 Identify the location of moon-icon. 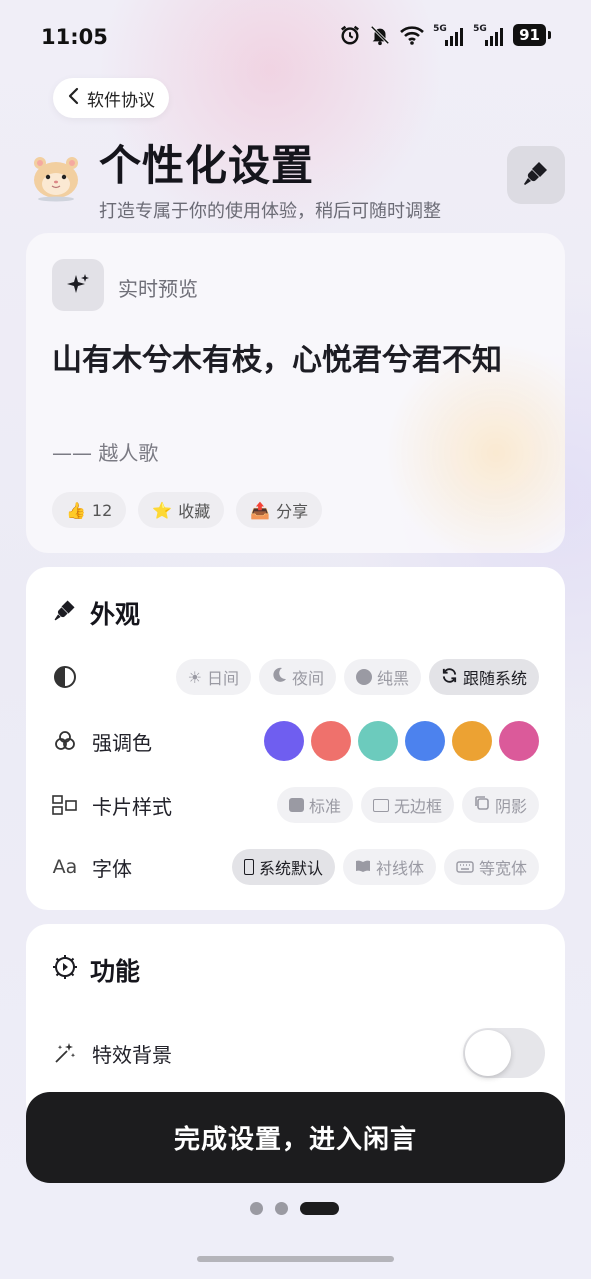
(279, 677).